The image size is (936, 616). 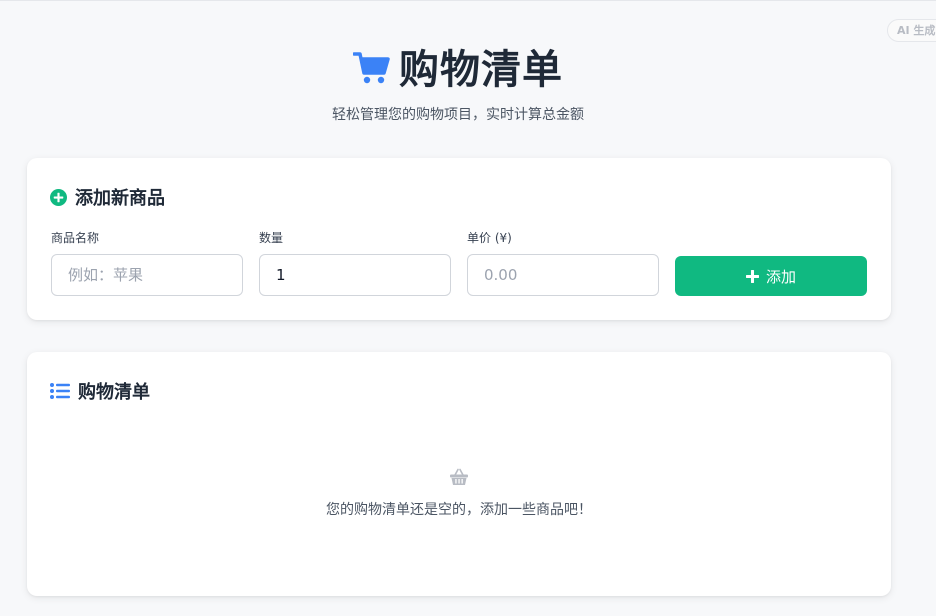 I want to click on unit-price-label: 单价 (¥), so click(x=489, y=238).